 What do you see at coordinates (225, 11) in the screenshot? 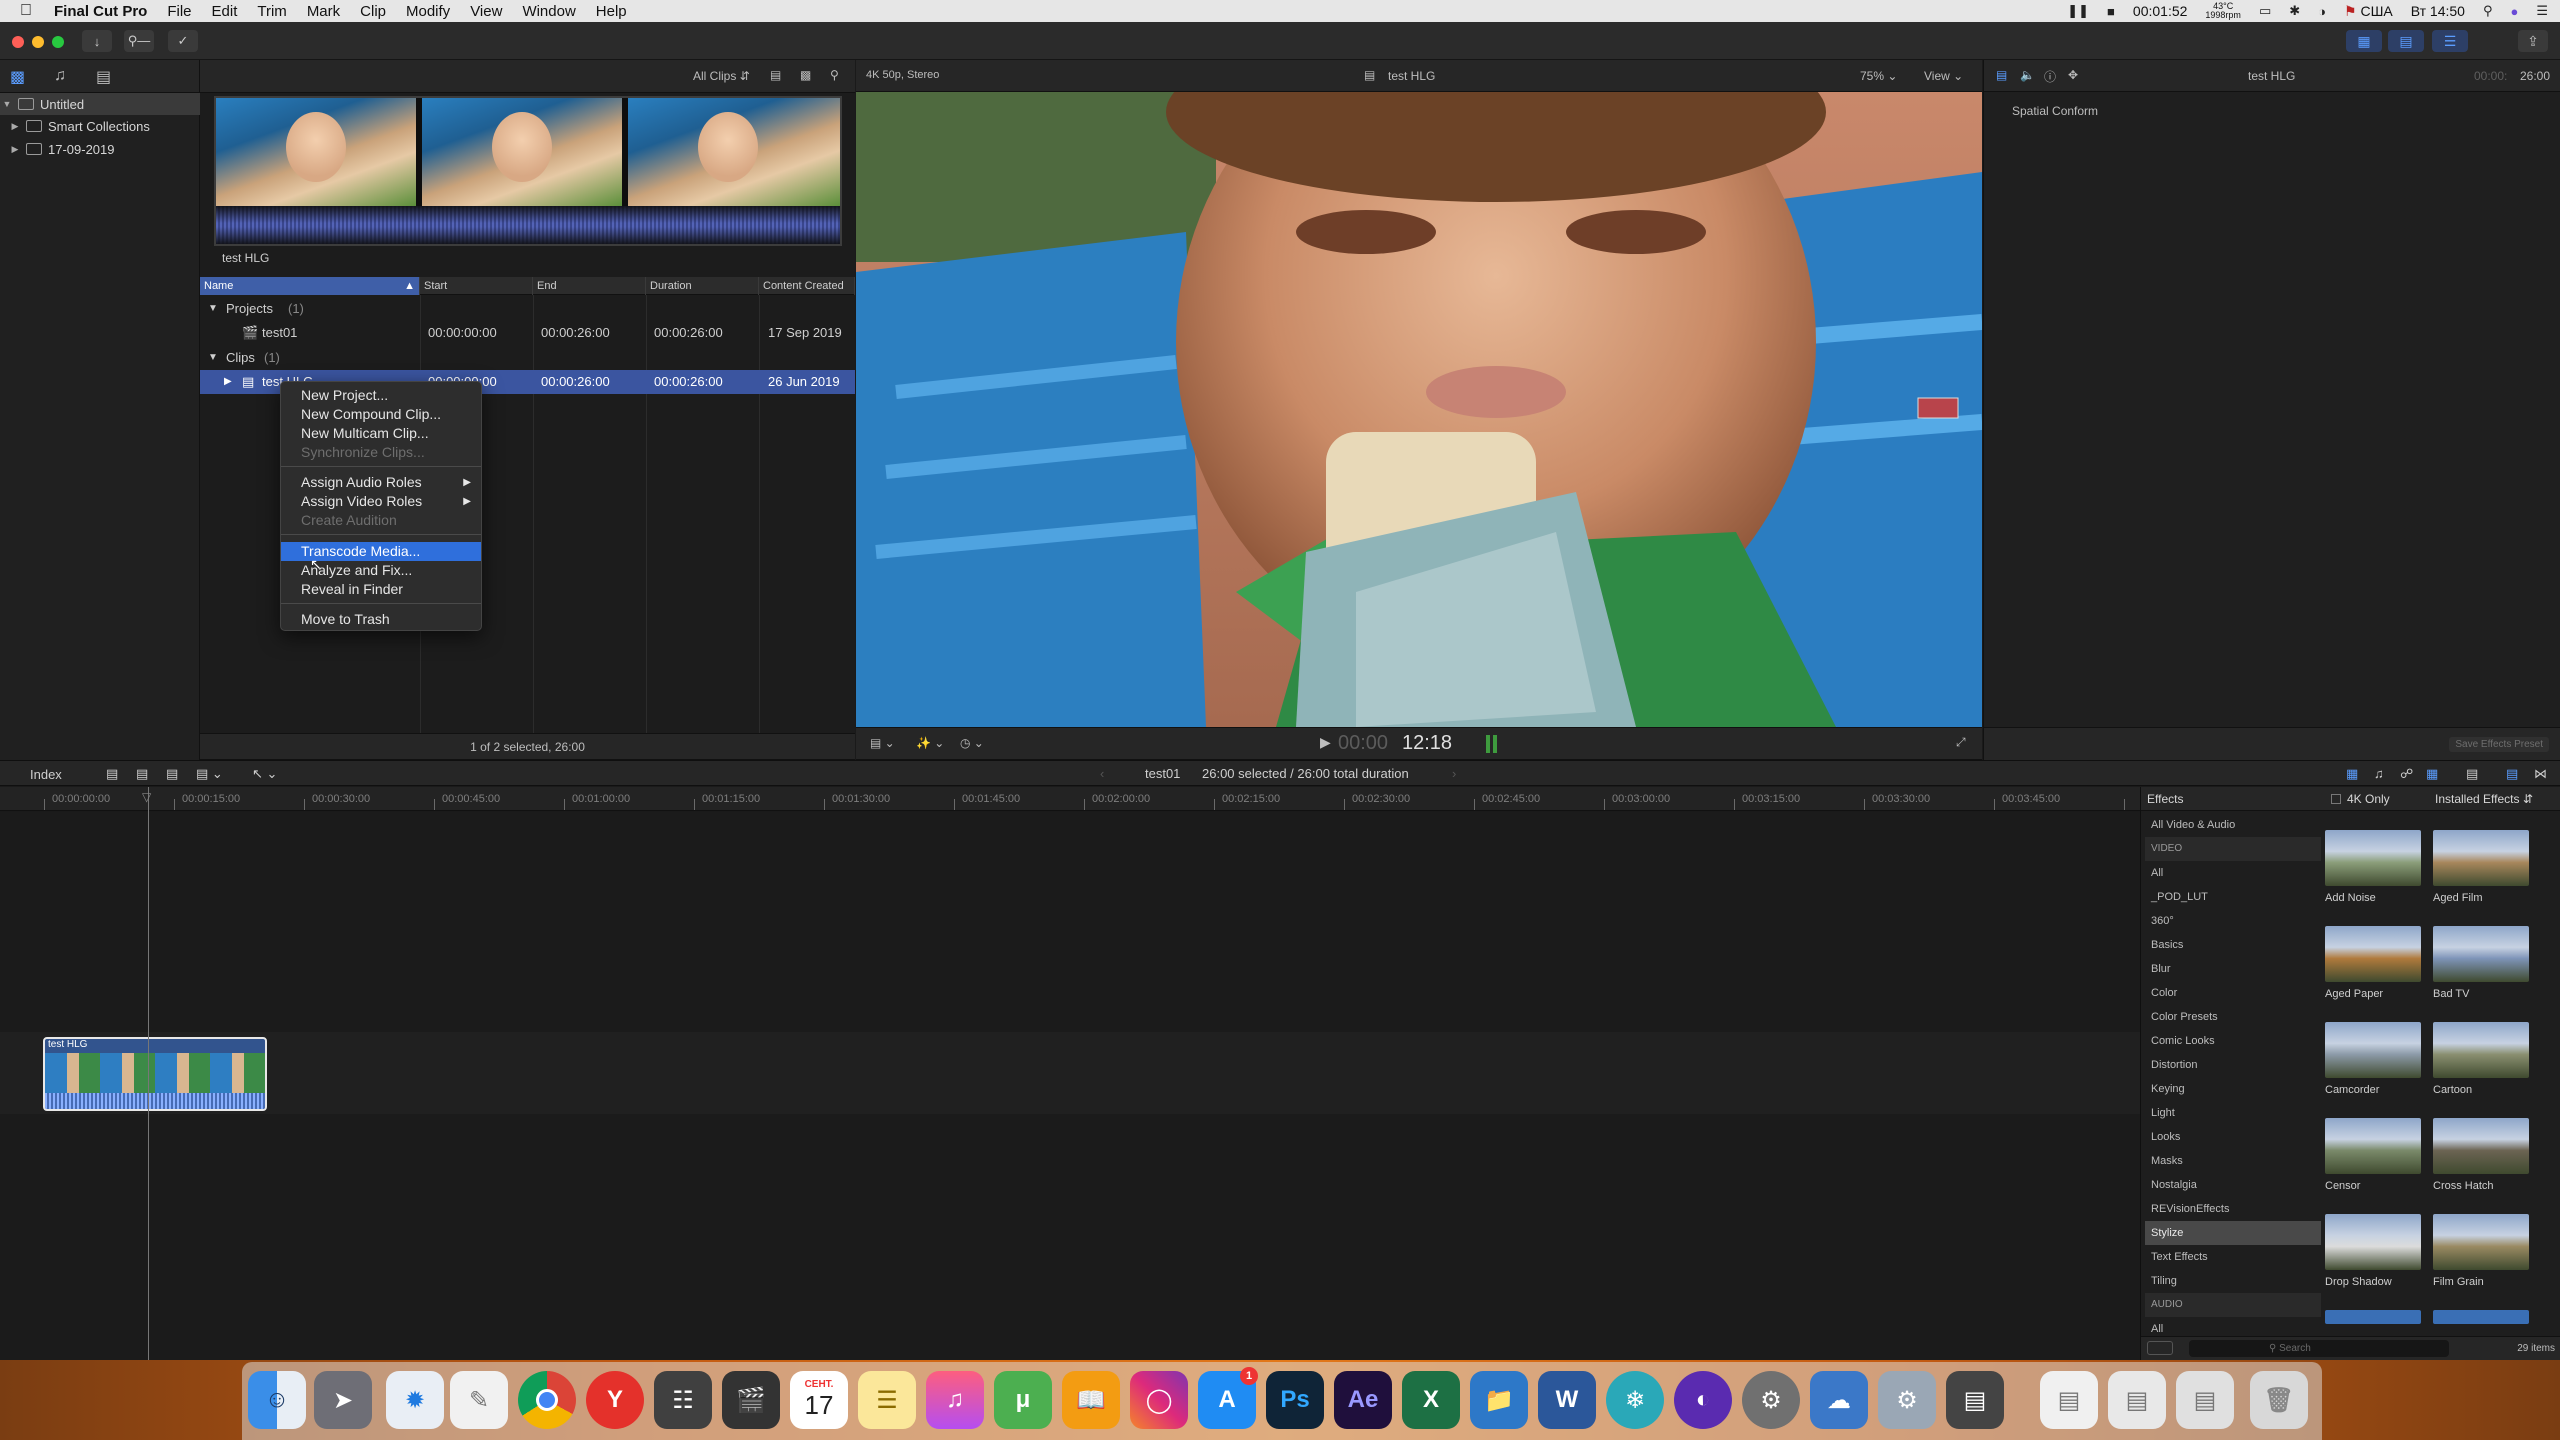
I see `menu-edit: Edit` at bounding box center [225, 11].